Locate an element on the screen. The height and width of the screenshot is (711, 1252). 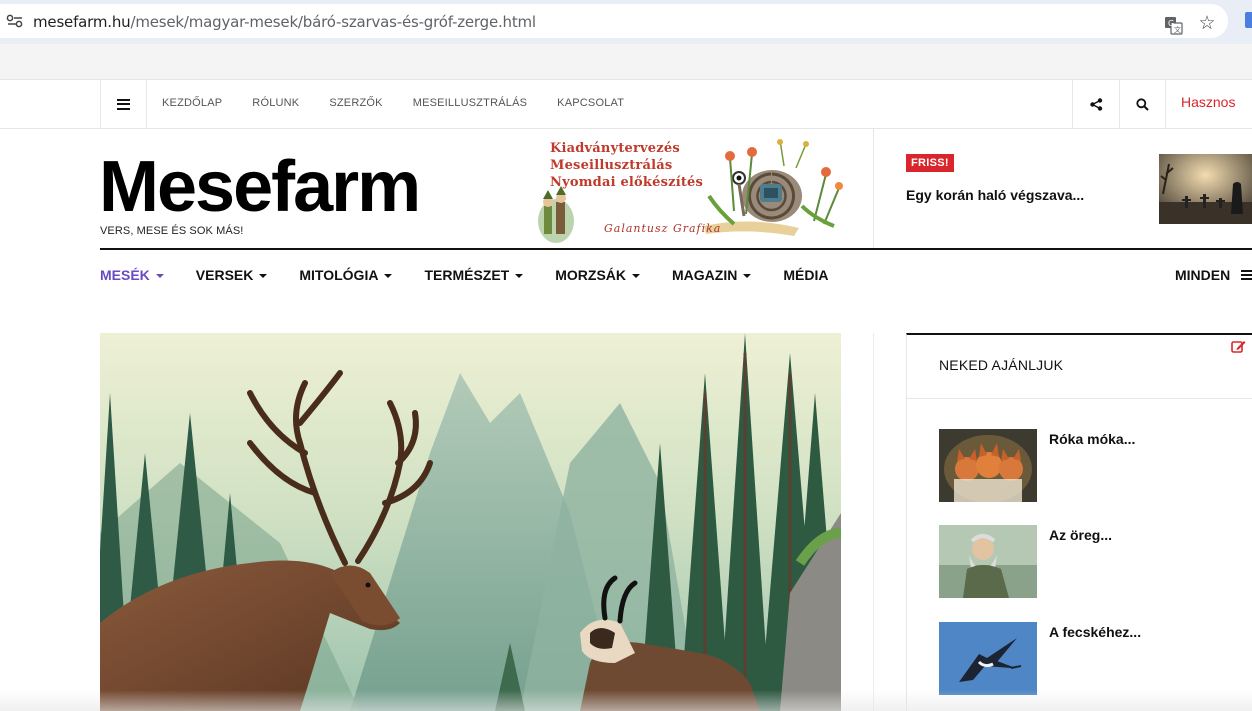
nav-label: MAGAZIN is located at coordinates (705, 275).